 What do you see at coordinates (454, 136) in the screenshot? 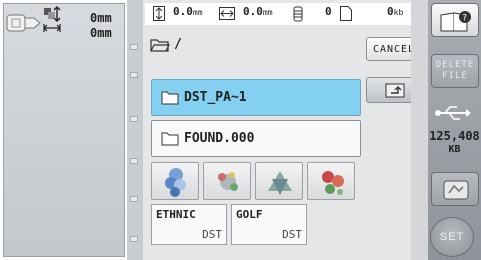
I see `capacity-value: 125,408` at bounding box center [454, 136].